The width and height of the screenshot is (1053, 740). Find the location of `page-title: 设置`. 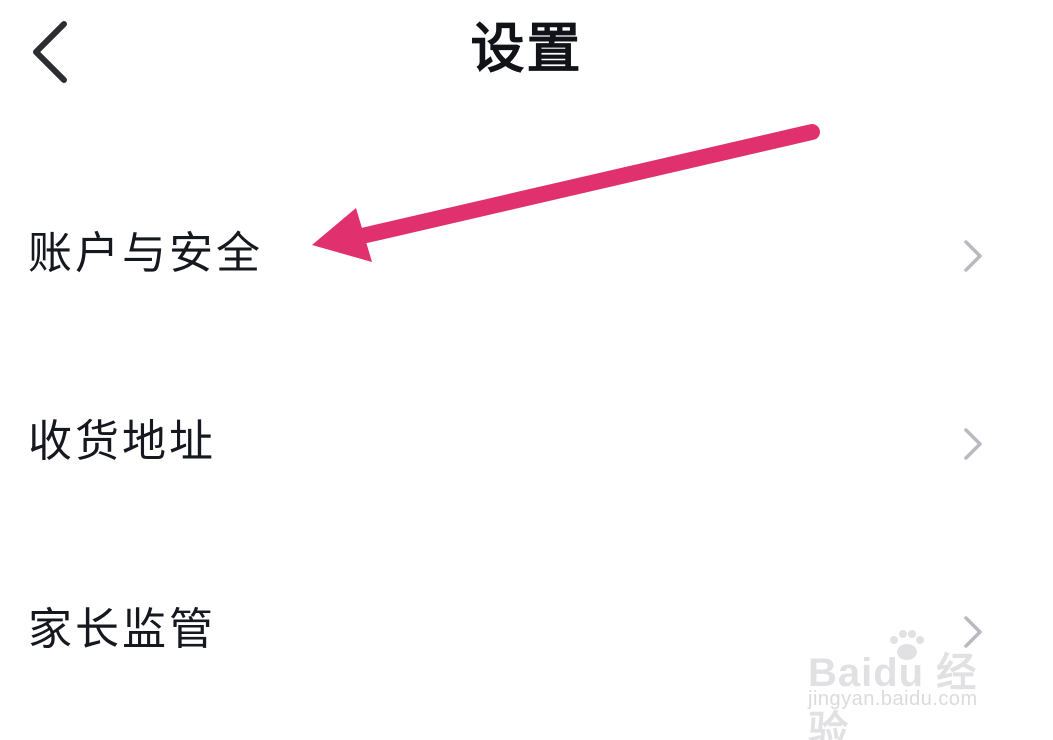

page-title: 设置 is located at coordinates (526, 48).